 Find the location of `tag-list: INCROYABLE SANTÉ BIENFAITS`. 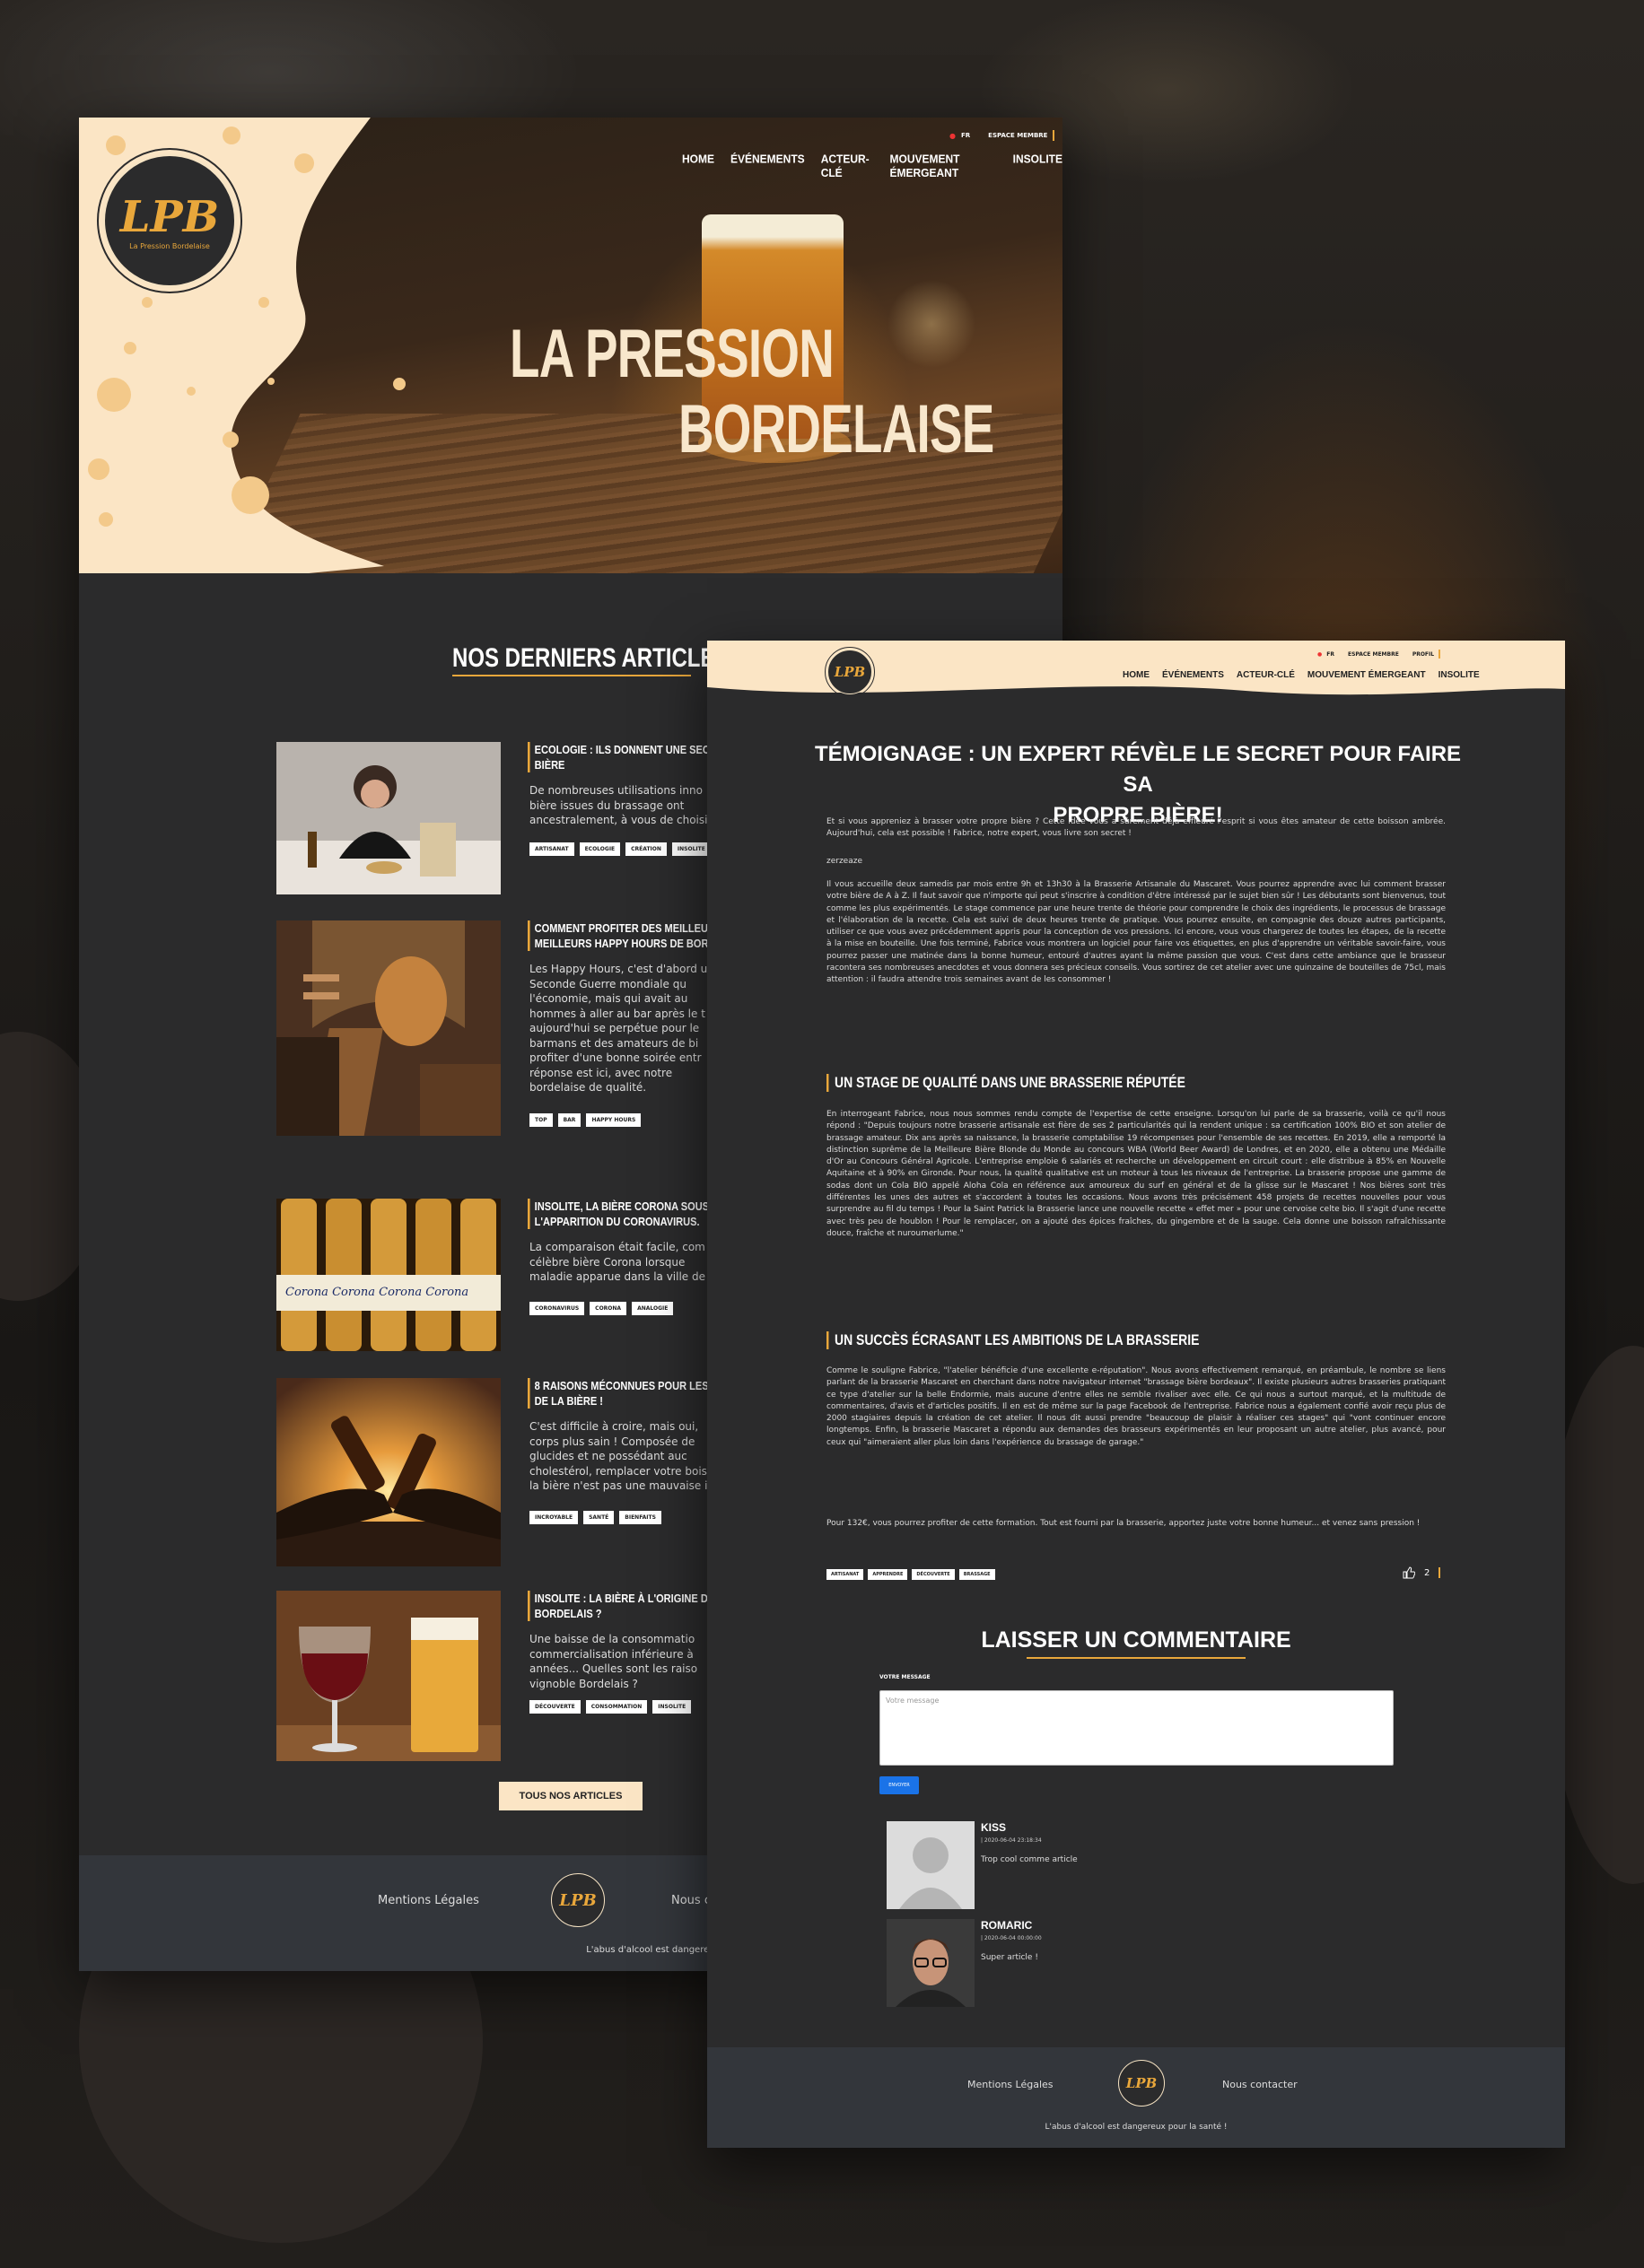

tag-list: INCROYABLE SANTÉ BIENFAITS is located at coordinates (595, 1517).